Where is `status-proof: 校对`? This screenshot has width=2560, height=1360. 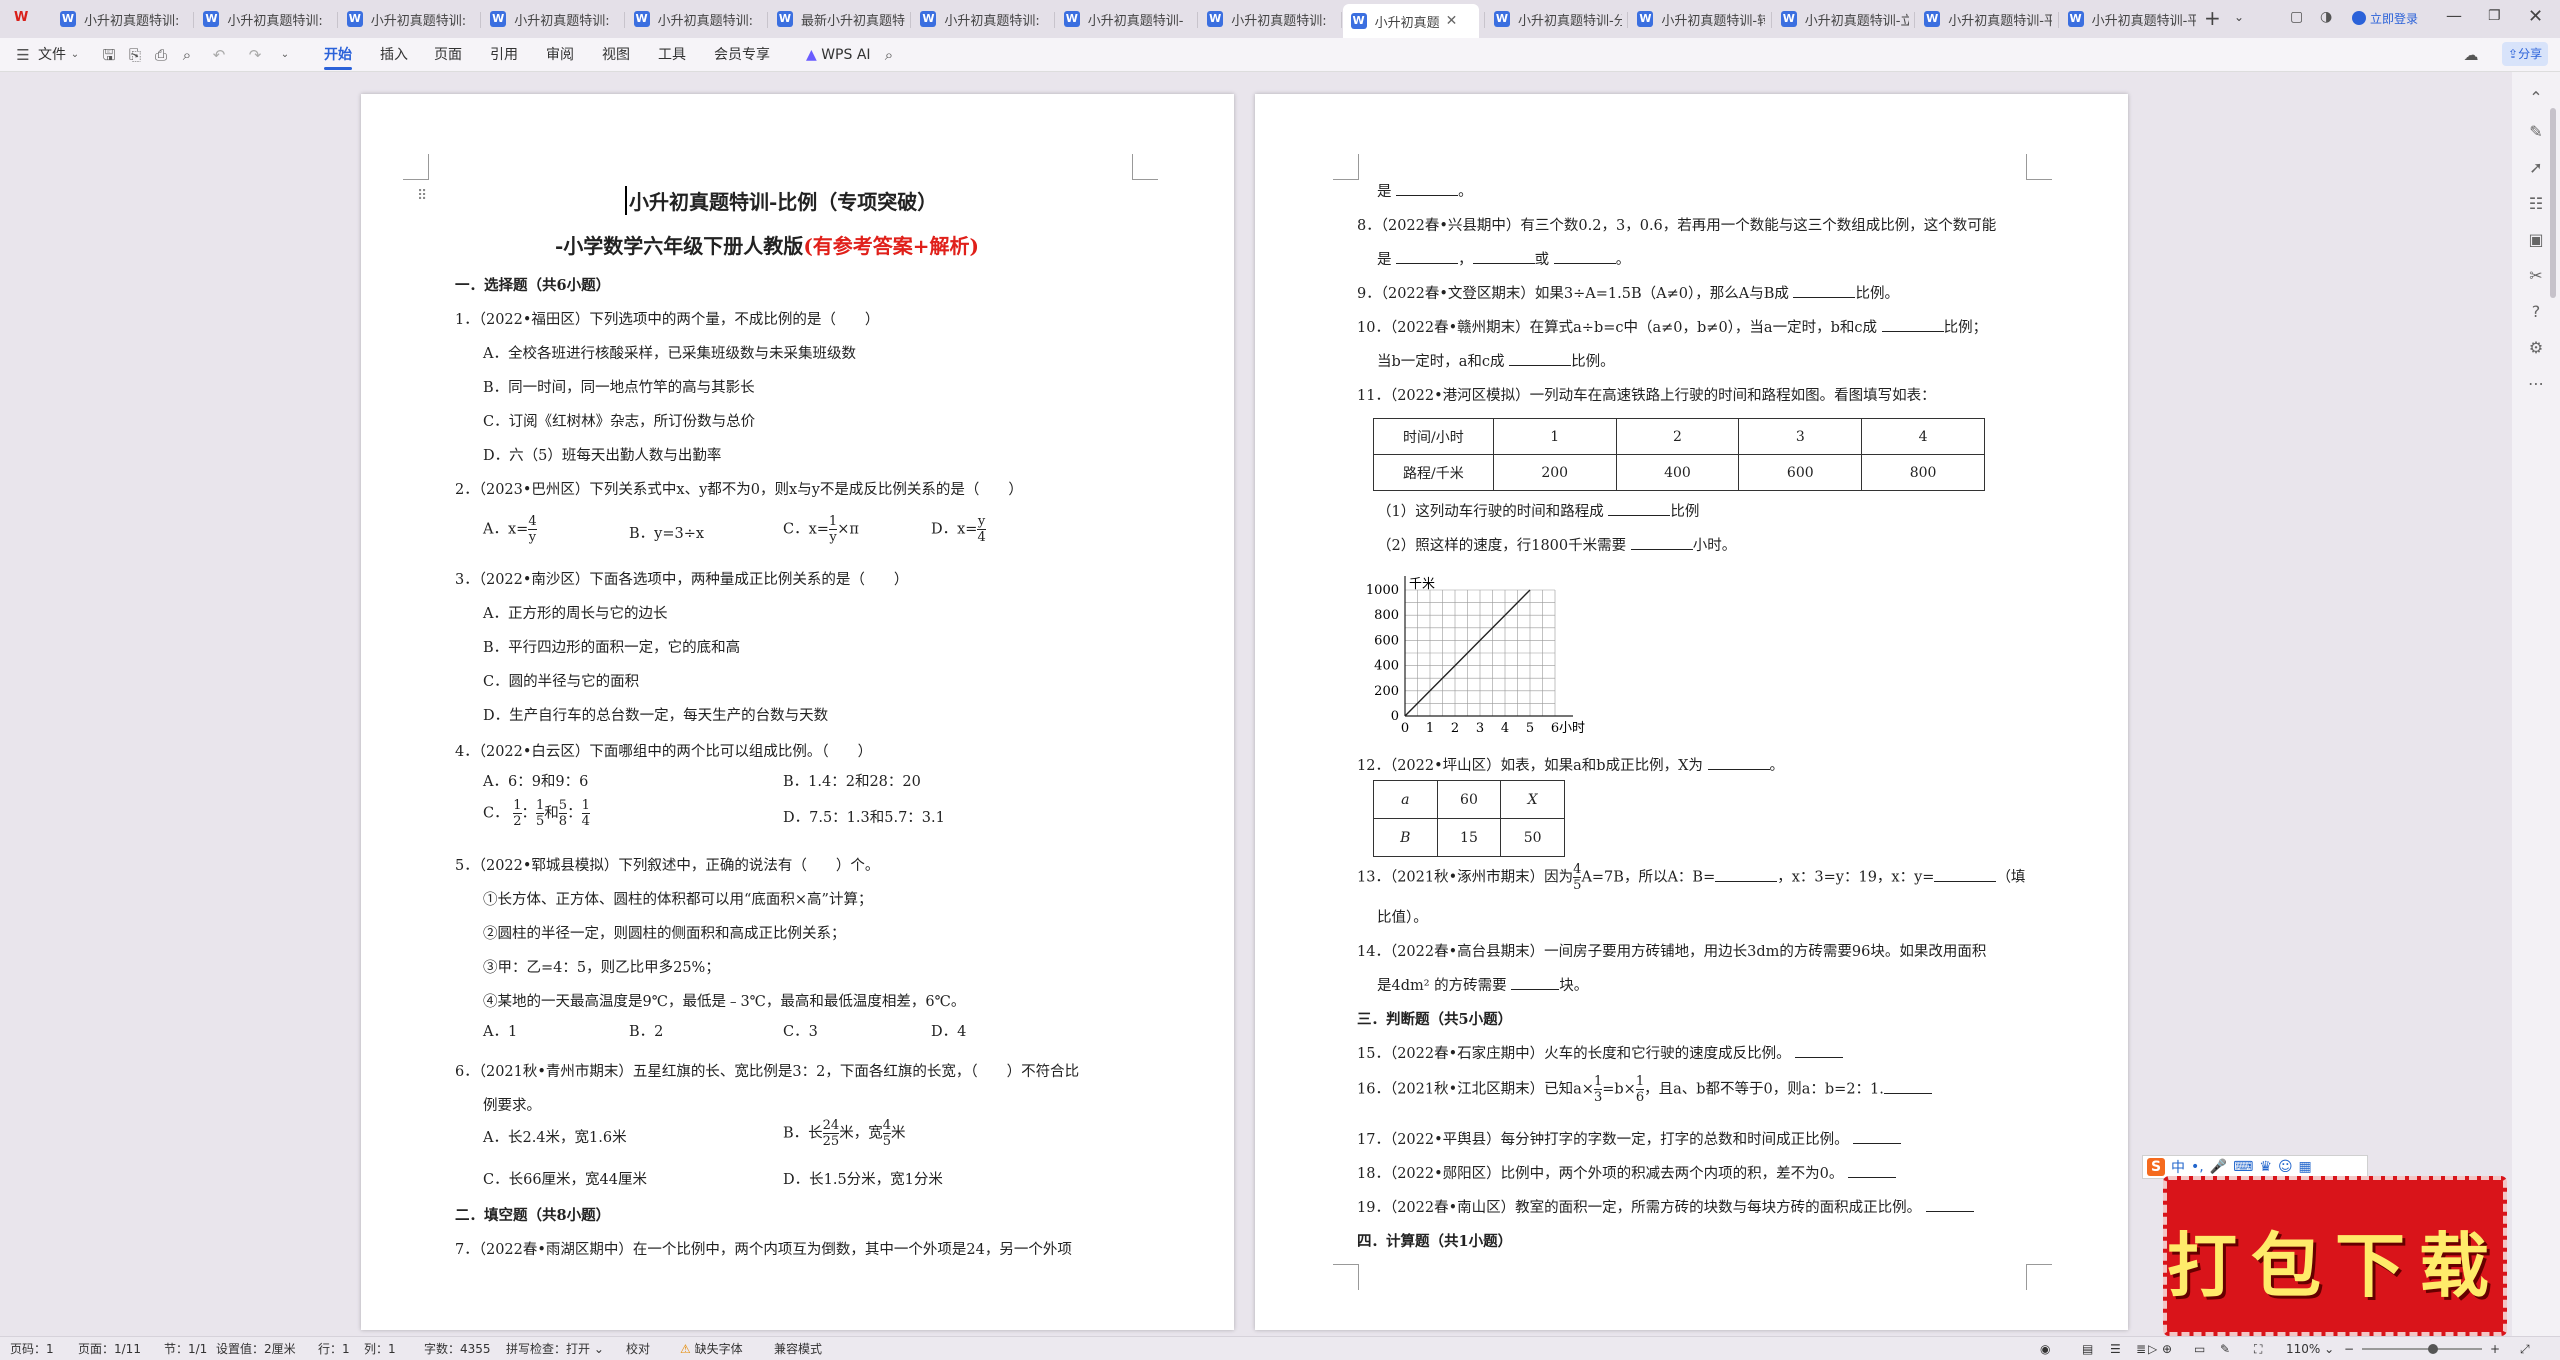 status-proof: 校对 is located at coordinates (638, 1348).